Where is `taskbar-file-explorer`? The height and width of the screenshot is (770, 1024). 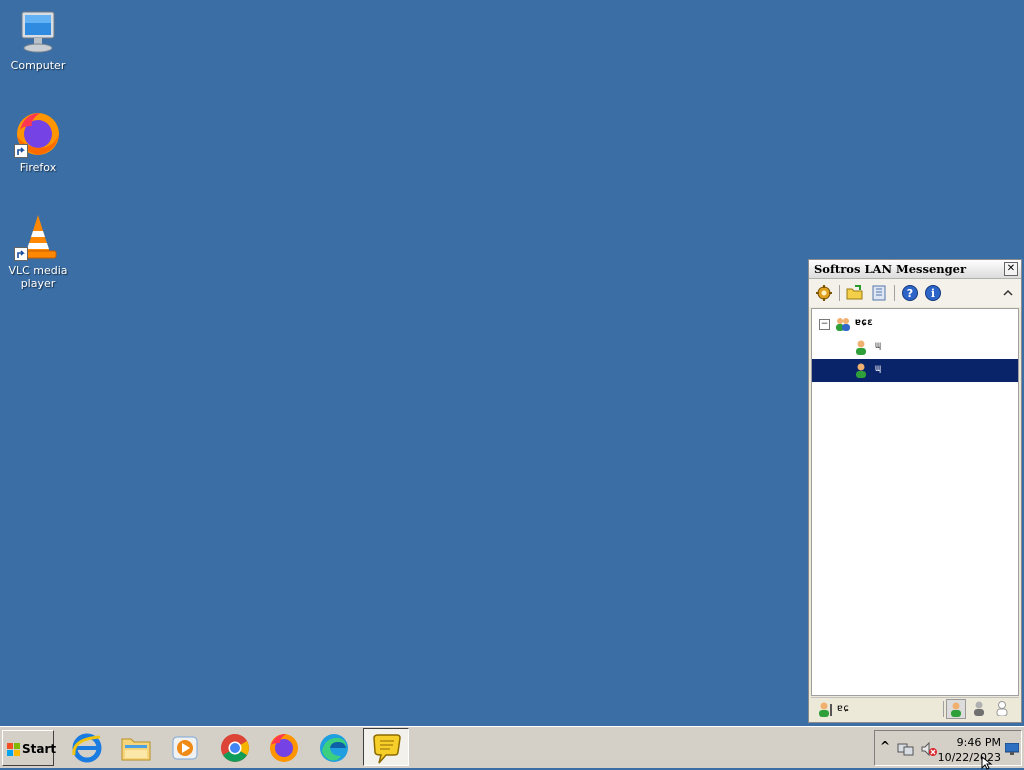 taskbar-file-explorer is located at coordinates (137, 747).